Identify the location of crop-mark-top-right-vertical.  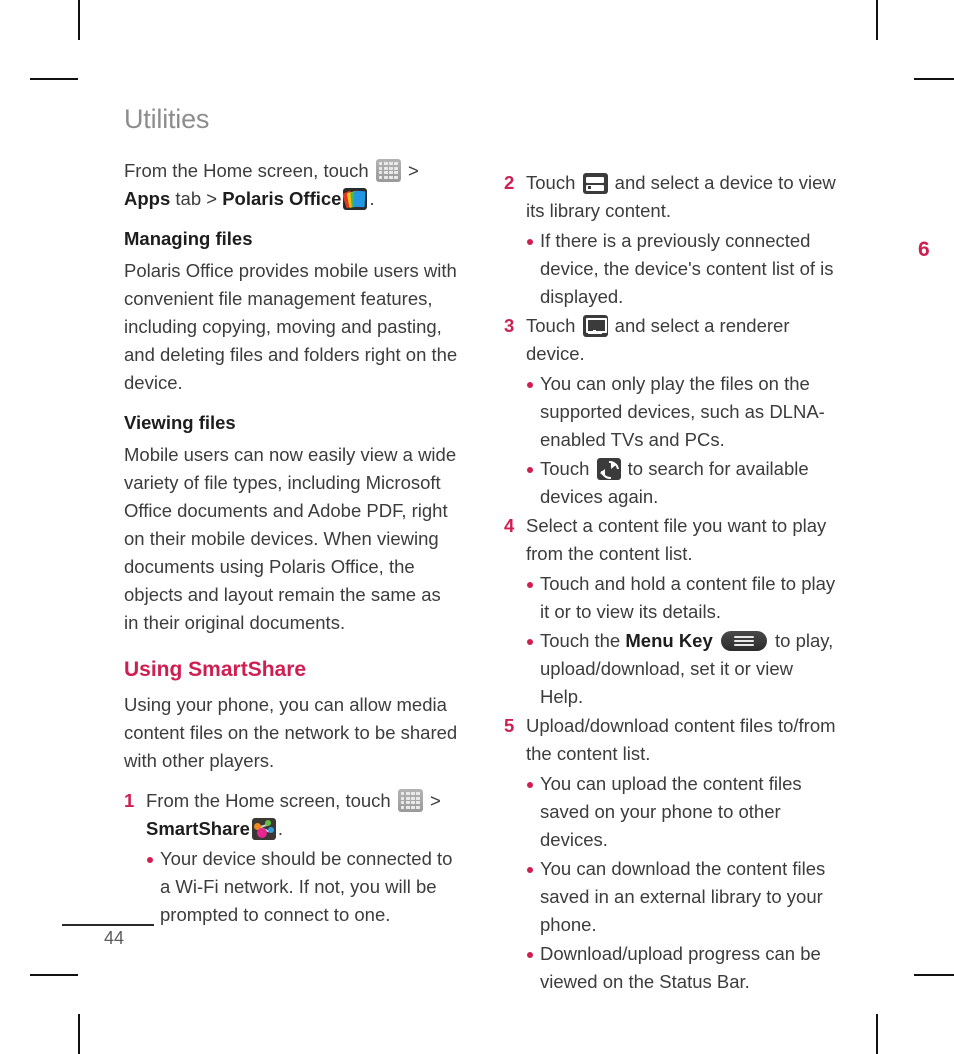
(877, 20).